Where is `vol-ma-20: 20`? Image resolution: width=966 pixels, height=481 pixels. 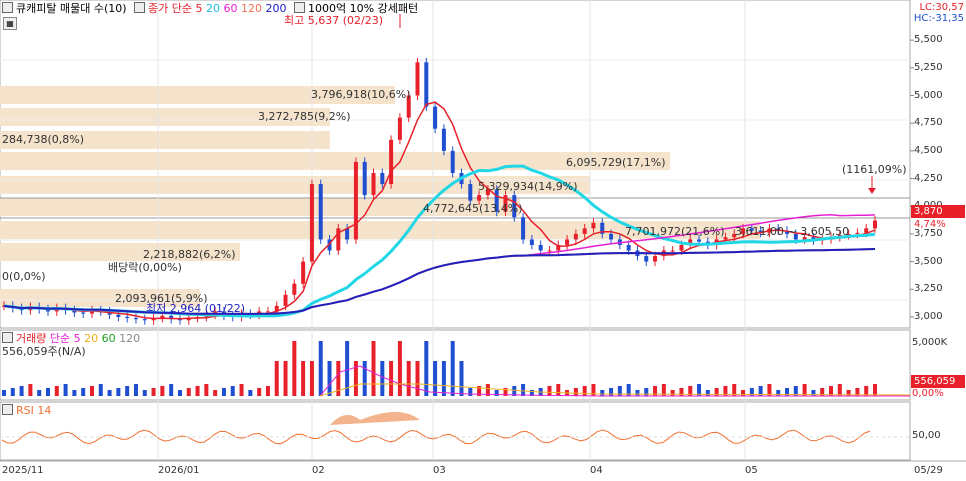 vol-ma-20: 20 is located at coordinates (91, 338).